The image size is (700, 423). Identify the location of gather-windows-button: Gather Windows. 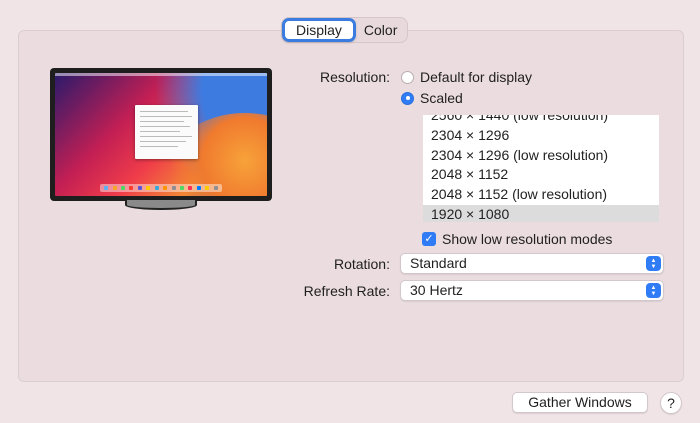
(580, 402).